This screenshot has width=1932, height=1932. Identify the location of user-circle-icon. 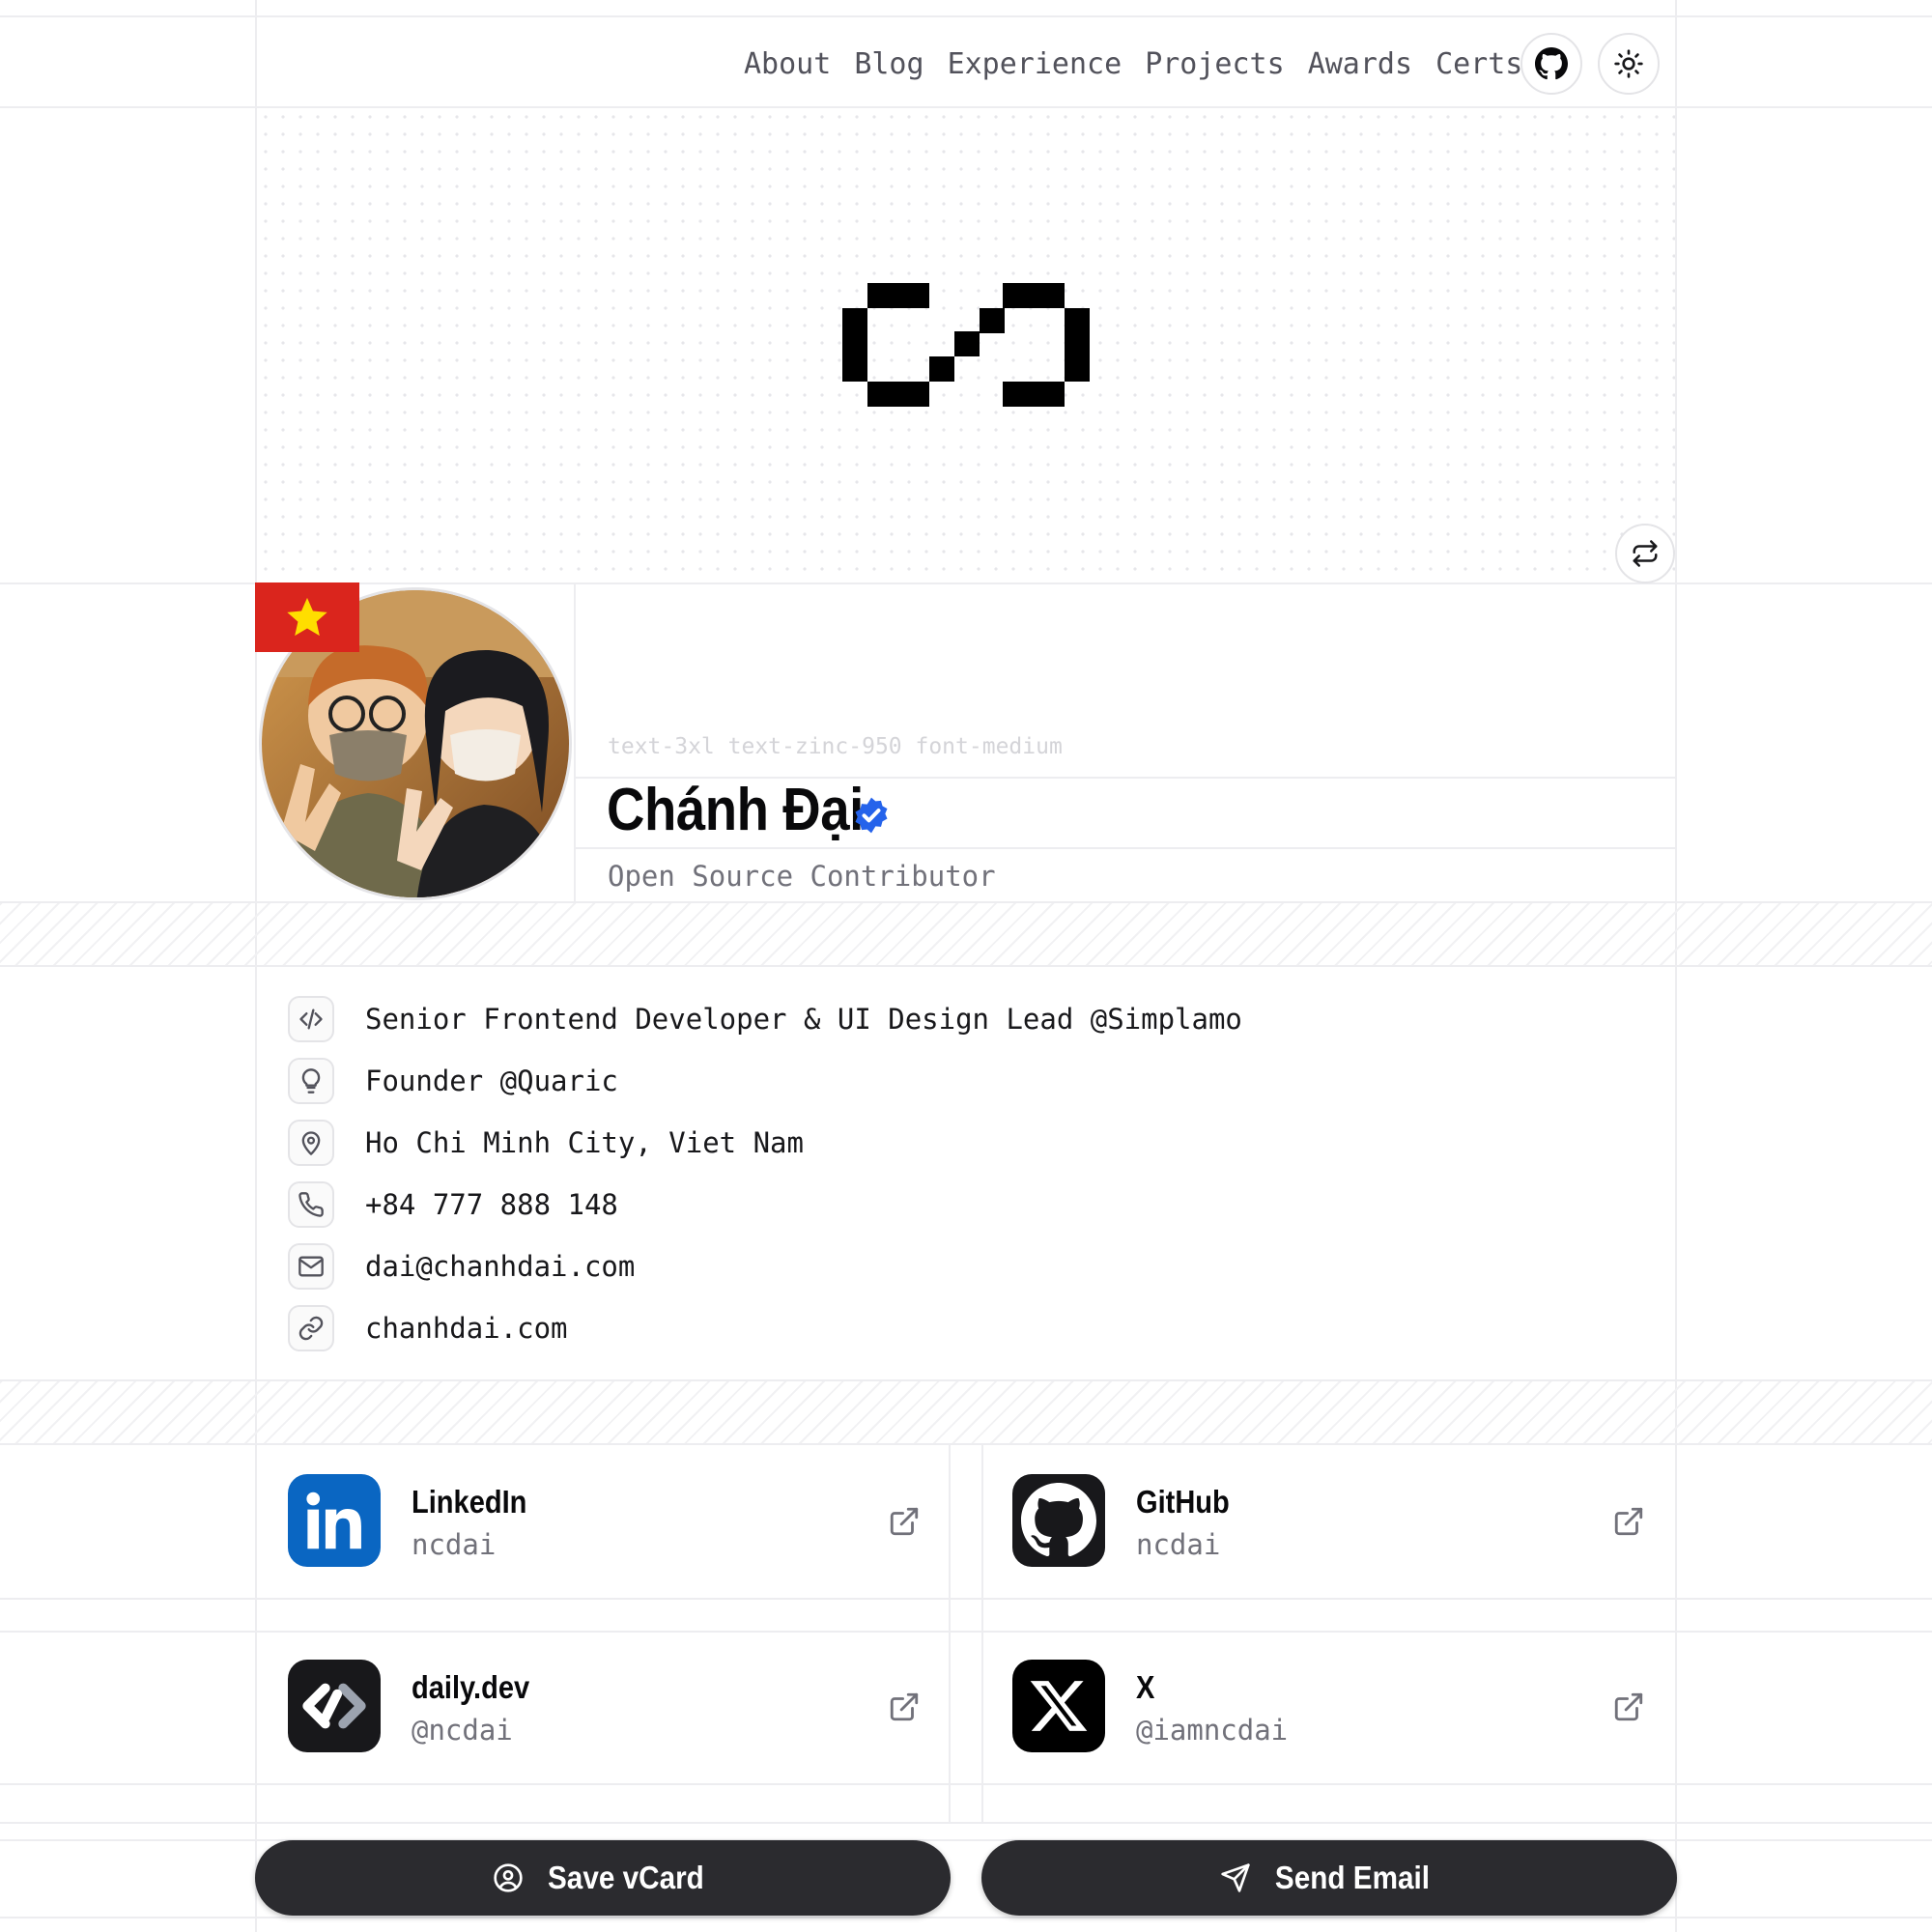
(508, 1877).